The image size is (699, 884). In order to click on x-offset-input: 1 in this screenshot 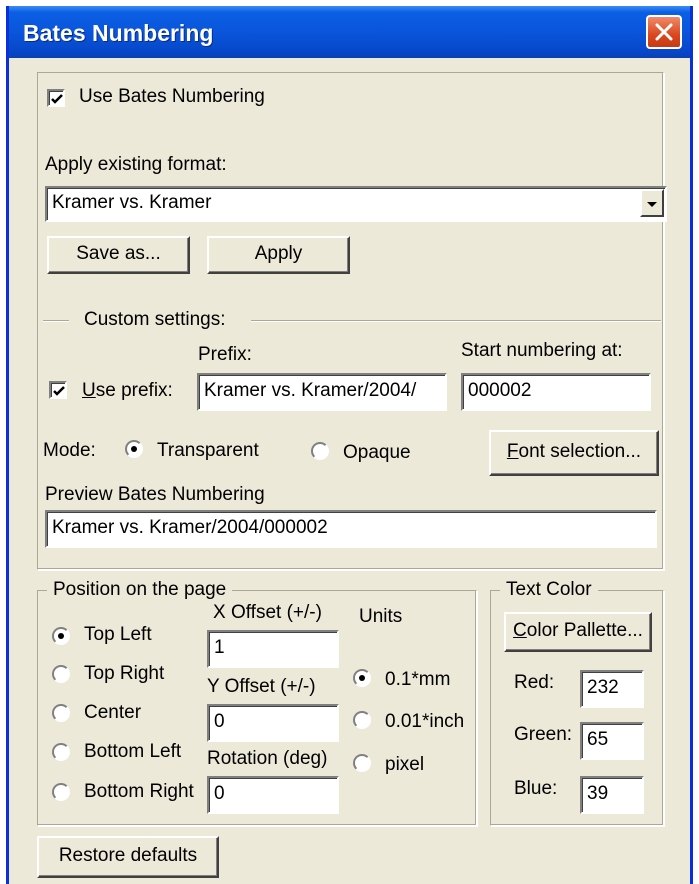, I will do `click(273, 649)`.